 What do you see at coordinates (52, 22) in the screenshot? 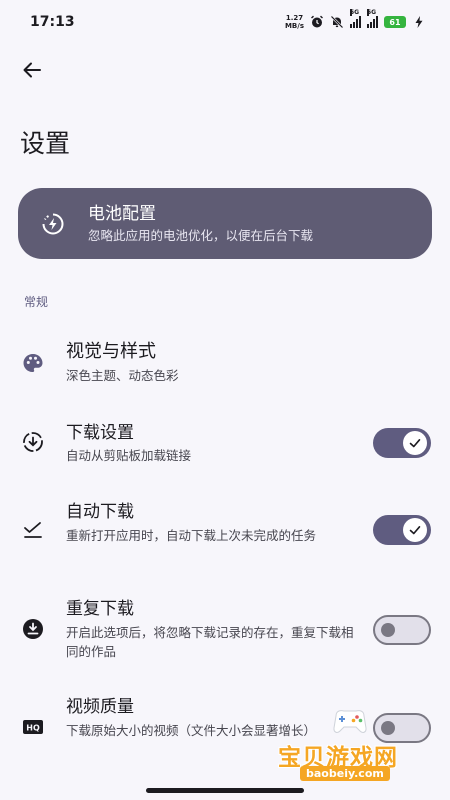
I see `status-time: 17:13` at bounding box center [52, 22].